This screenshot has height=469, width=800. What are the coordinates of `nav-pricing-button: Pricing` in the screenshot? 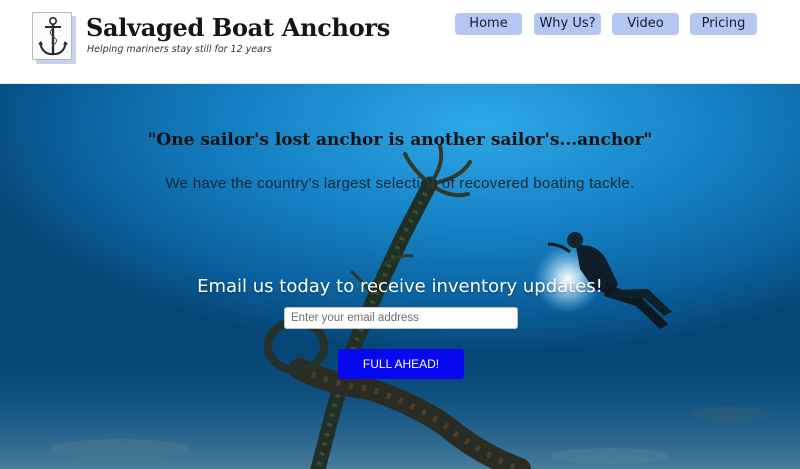 It's located at (723, 24).